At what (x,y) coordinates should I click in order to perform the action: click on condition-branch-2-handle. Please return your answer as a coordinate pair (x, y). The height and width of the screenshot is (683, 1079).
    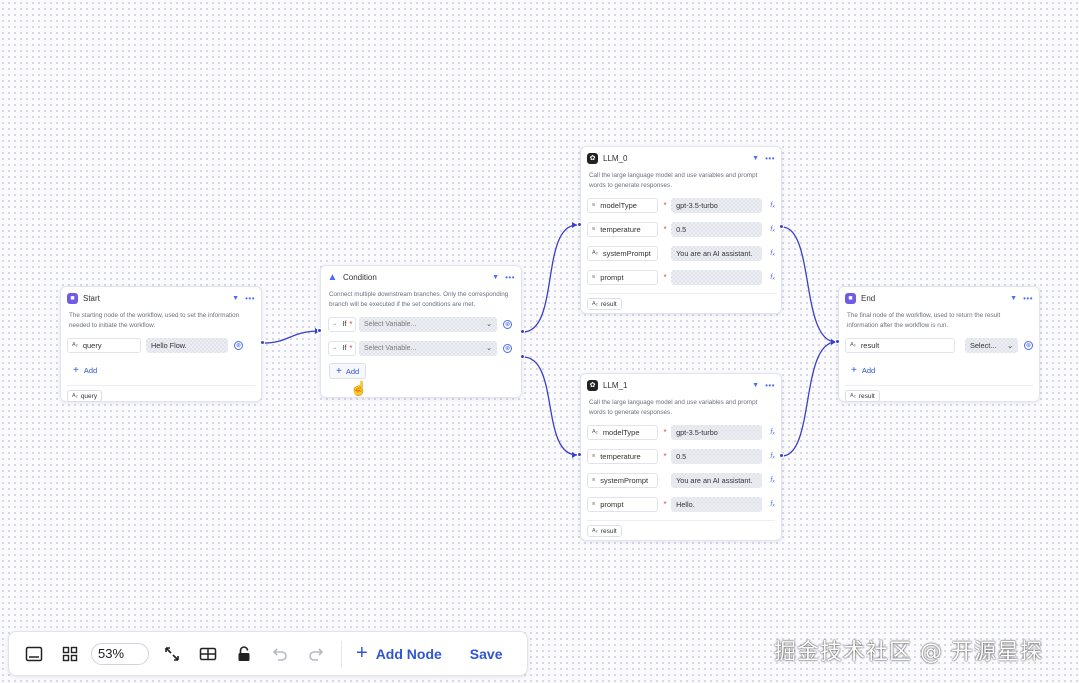
    Looking at the image, I should click on (522, 356).